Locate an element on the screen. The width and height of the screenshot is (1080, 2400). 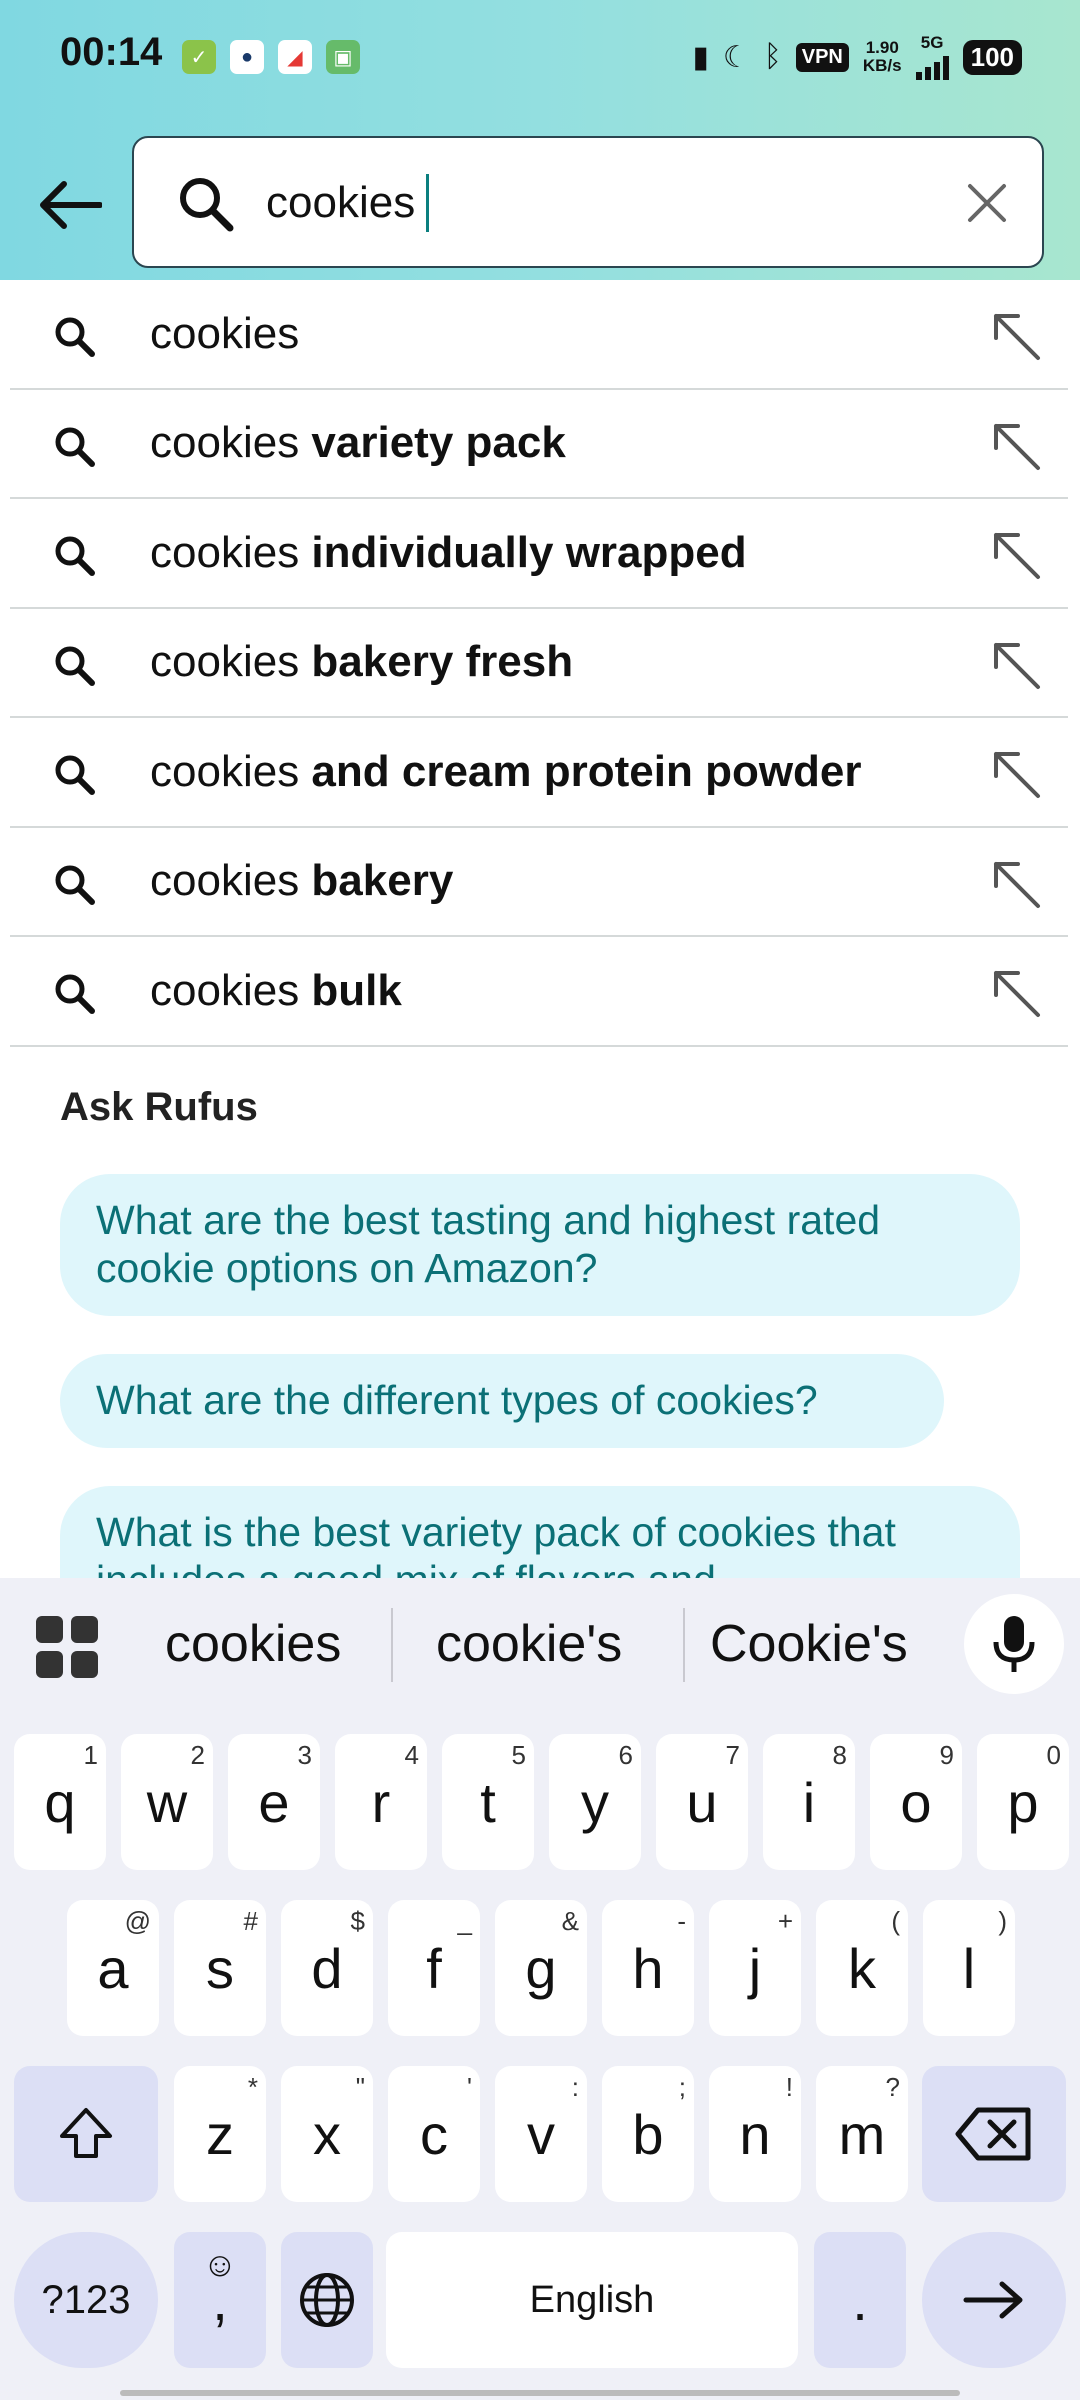
suggestion-text: cookies bulk is located at coordinates (276, 991).